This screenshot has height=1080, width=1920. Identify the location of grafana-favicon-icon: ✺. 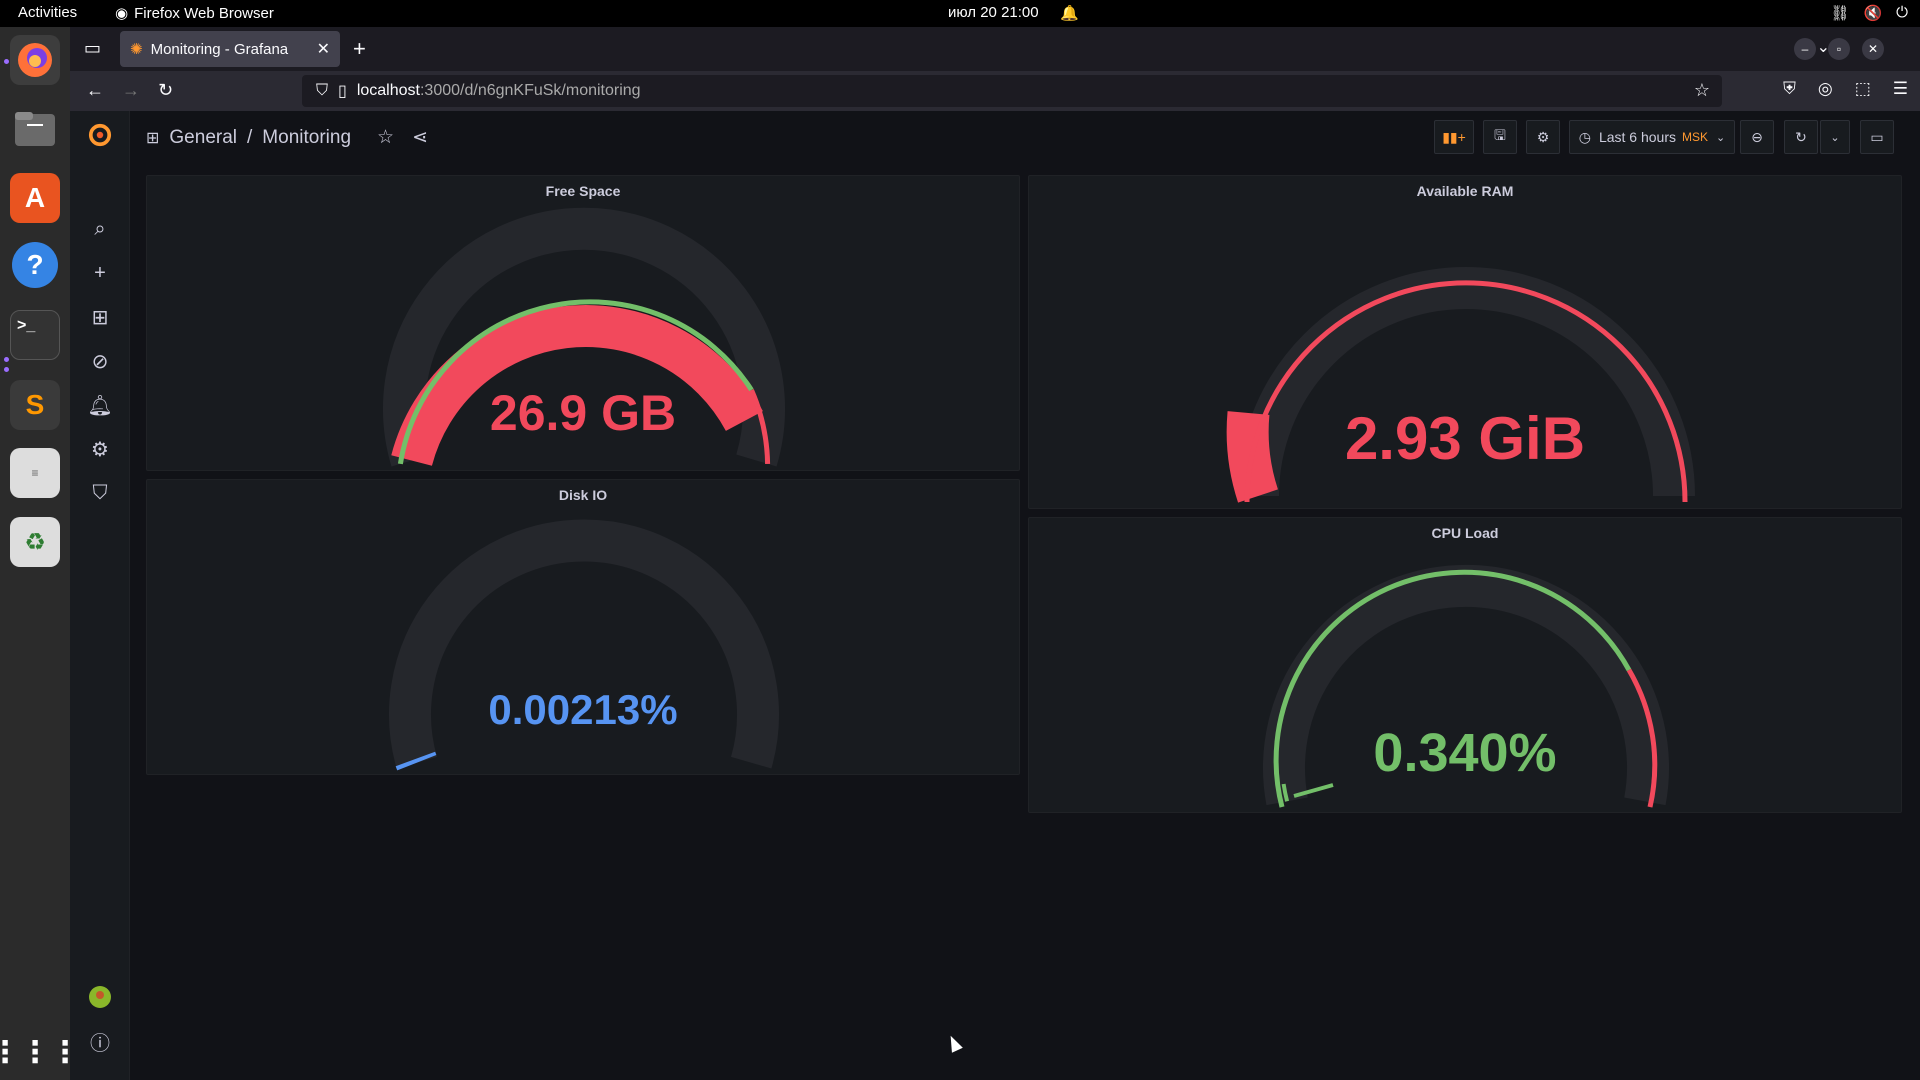
(136, 49).